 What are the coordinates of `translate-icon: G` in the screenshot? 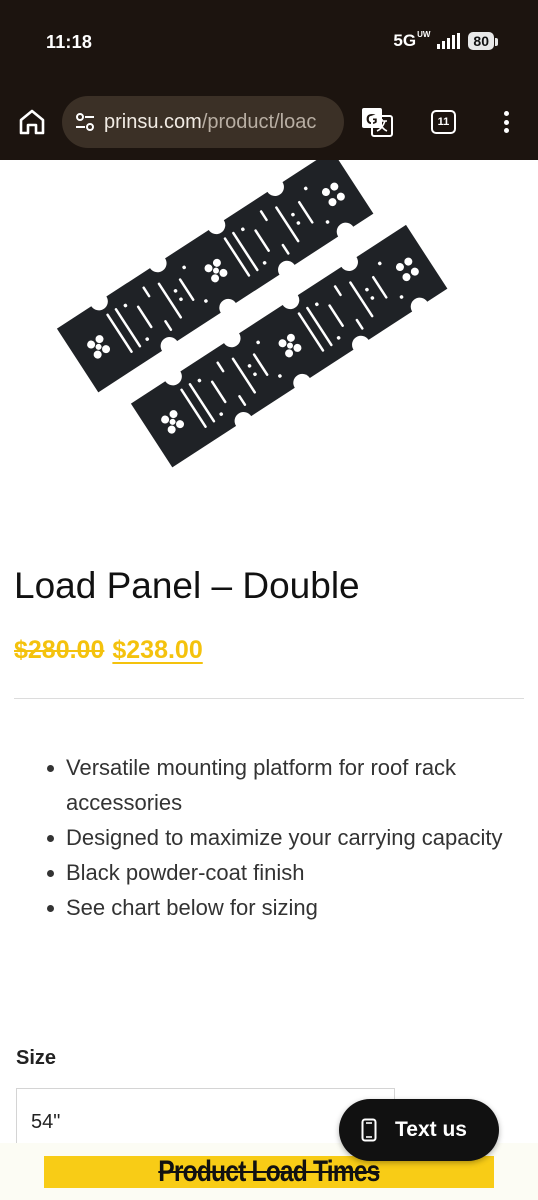 It's located at (377, 122).